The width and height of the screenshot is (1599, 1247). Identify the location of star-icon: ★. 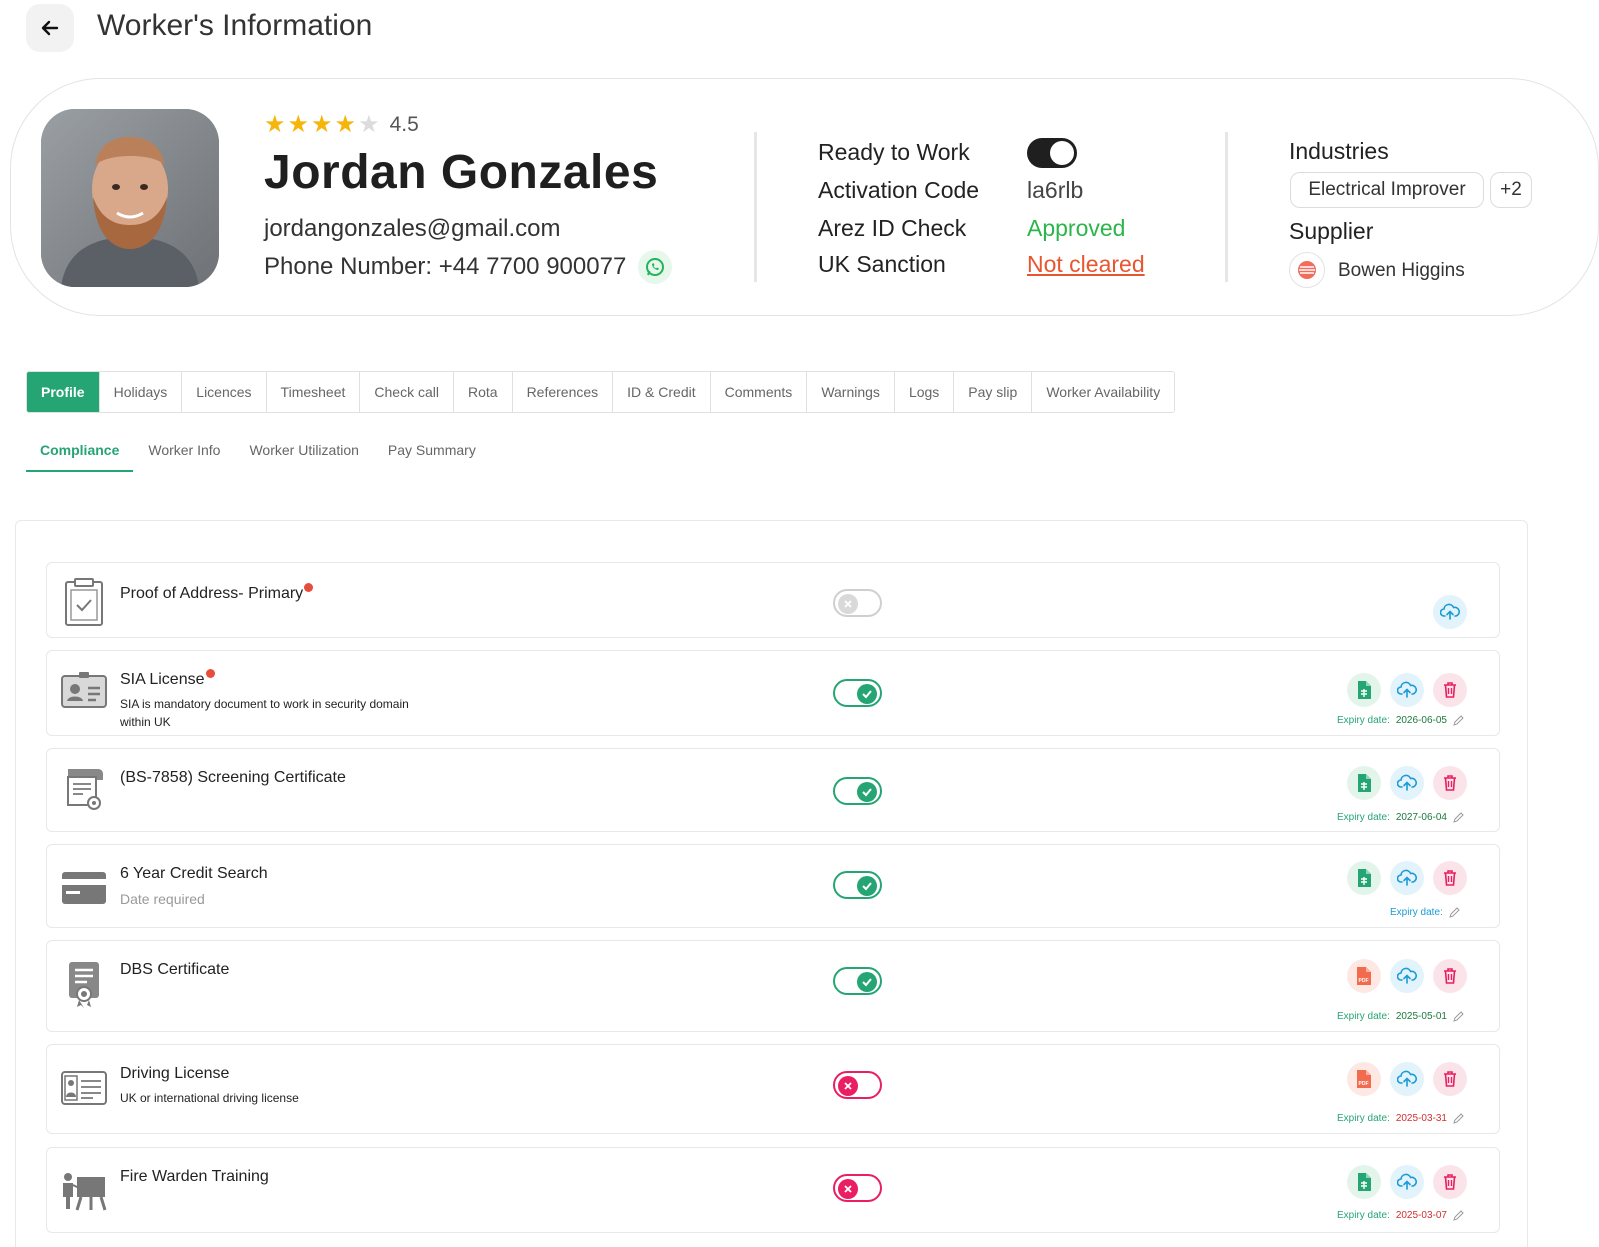
(275, 124).